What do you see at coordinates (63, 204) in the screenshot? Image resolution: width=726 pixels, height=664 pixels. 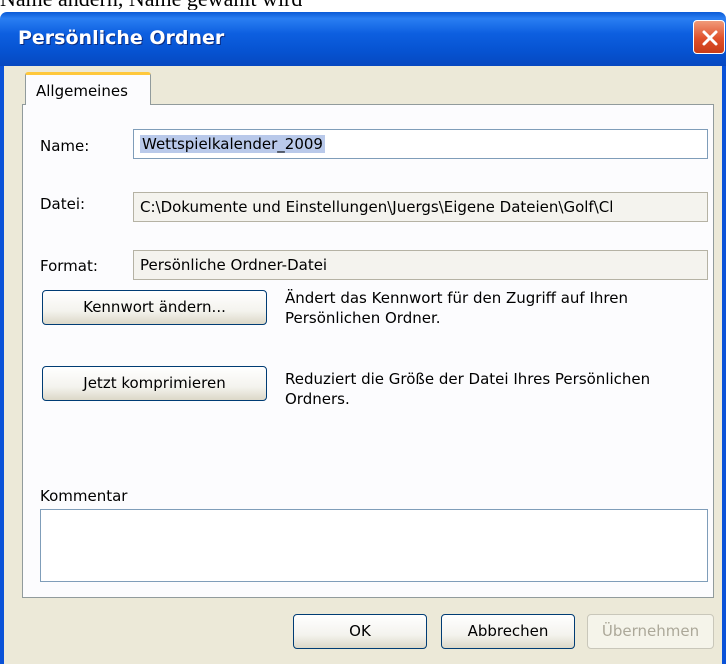 I see `datei-label: Datei:` at bounding box center [63, 204].